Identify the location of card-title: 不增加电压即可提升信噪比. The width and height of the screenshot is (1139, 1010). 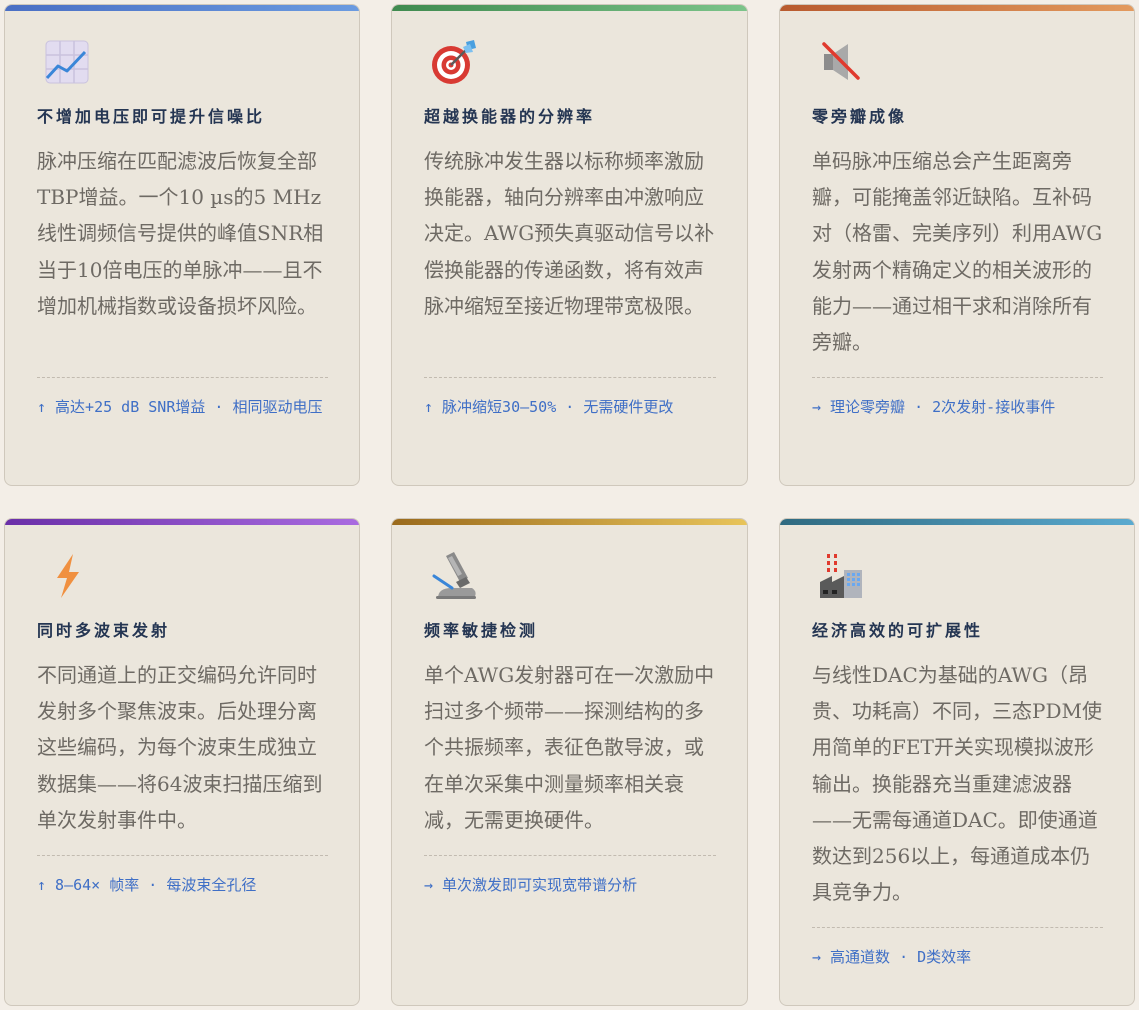
(151, 116).